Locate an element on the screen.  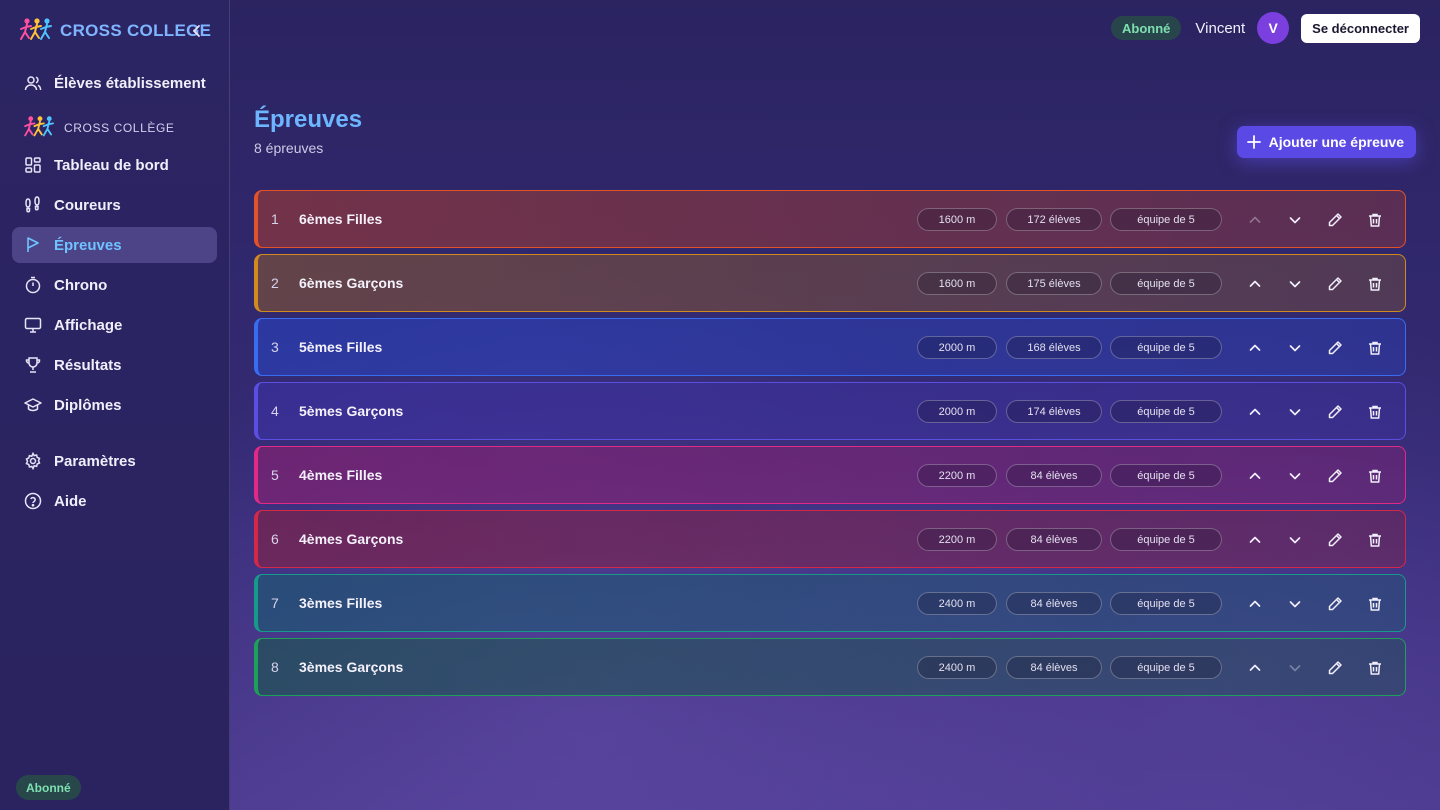
subscription-badge: Abonné is located at coordinates (48, 787).